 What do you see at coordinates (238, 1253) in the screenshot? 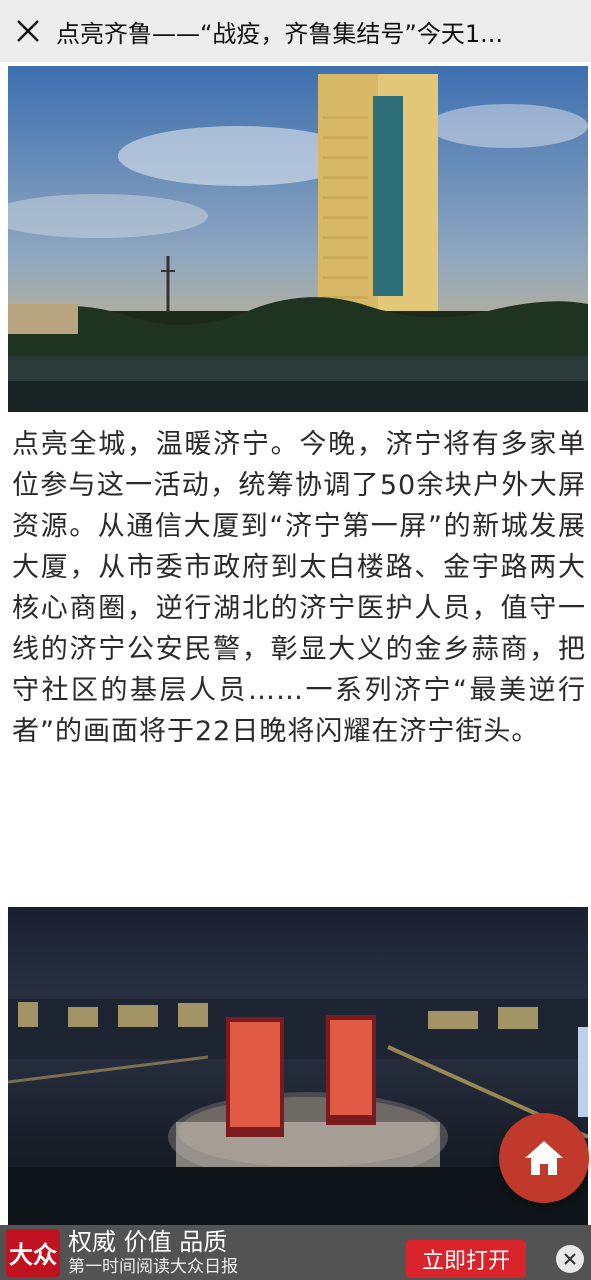
I see `promo-text: 权威 价值 品质 第一时间阅读大众日报` at bounding box center [238, 1253].